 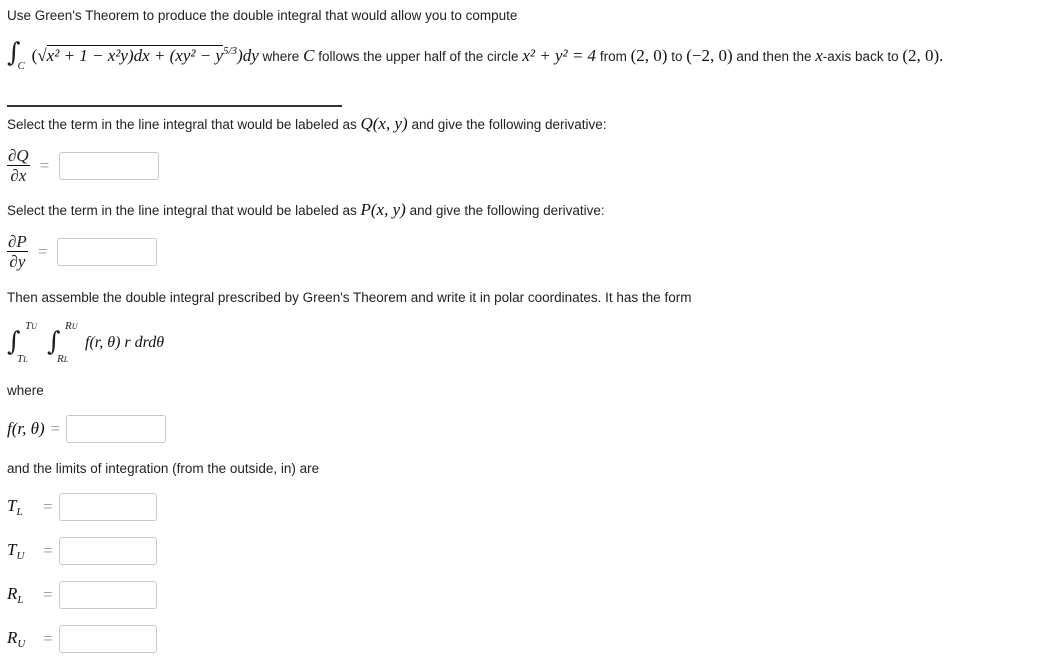 What do you see at coordinates (48, 594) in the screenshot?
I see `rl-equals: =` at bounding box center [48, 594].